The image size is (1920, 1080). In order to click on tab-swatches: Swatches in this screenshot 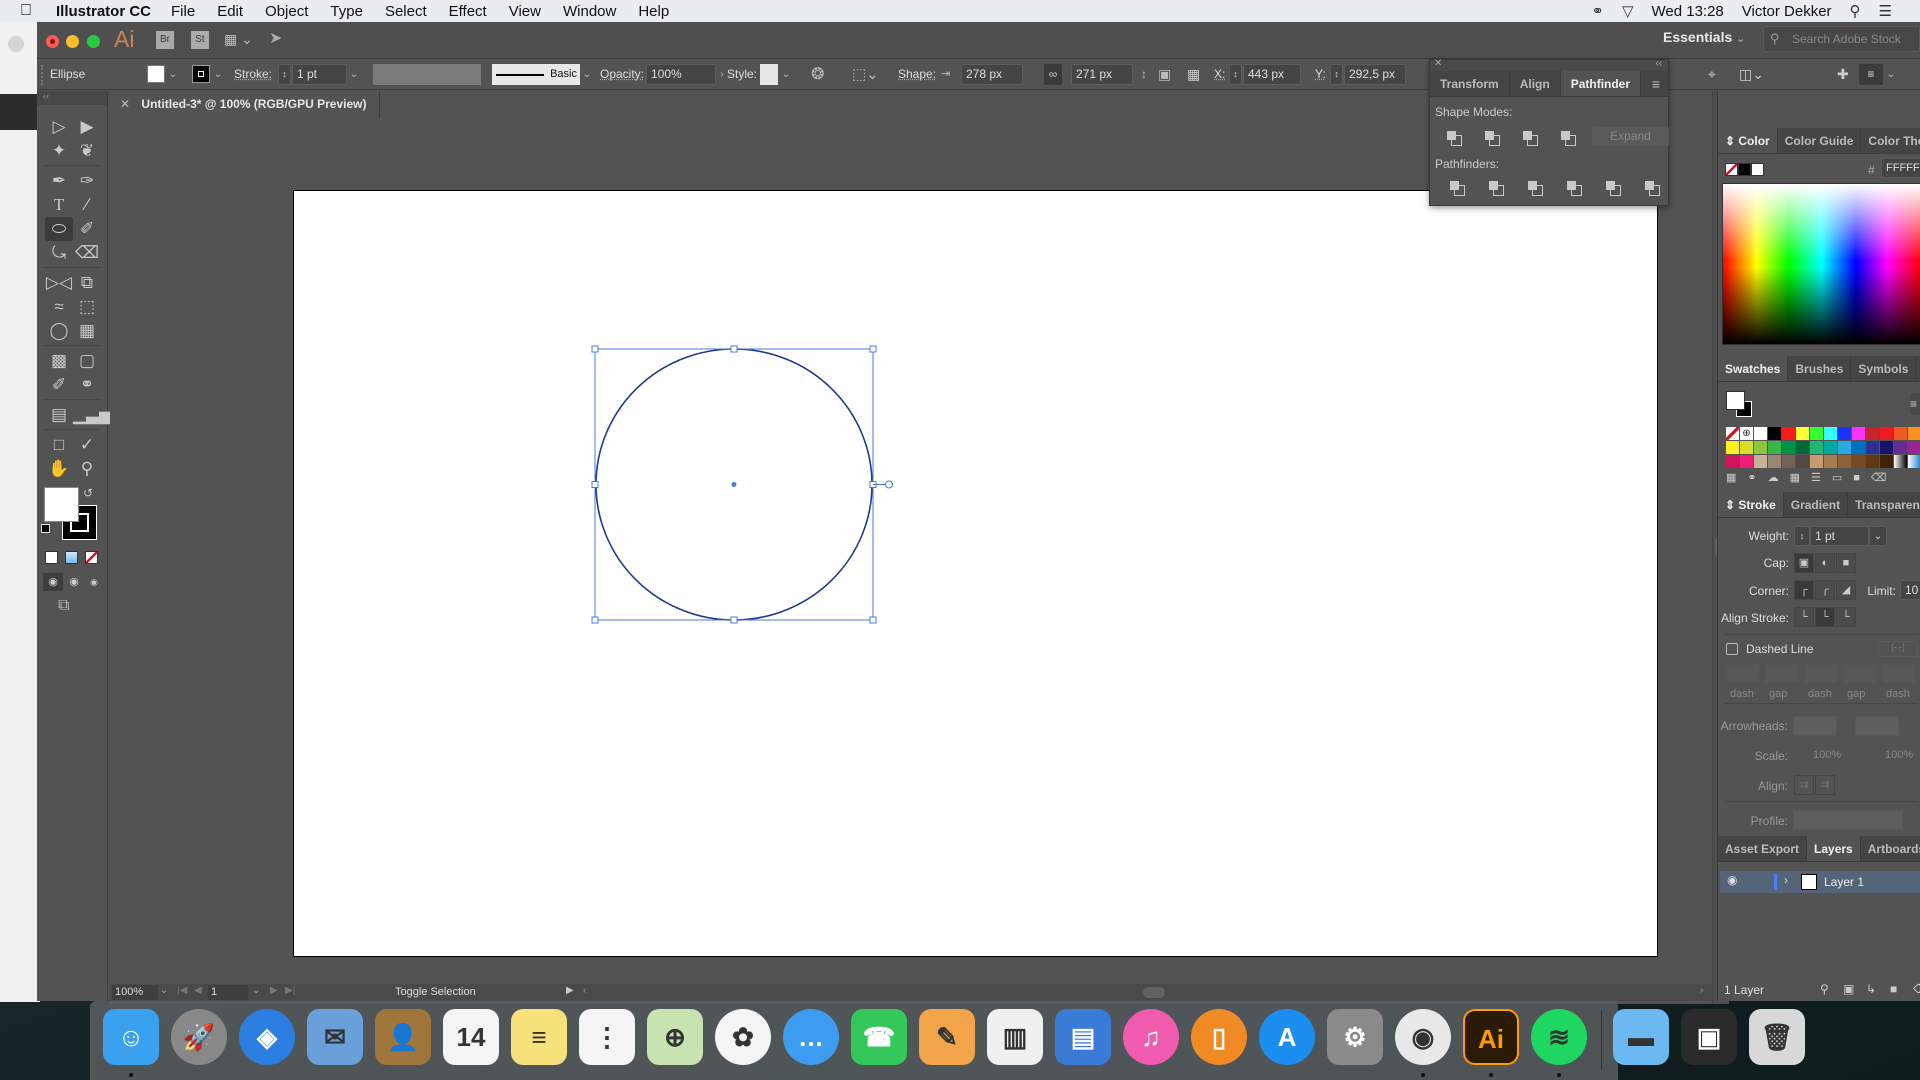, I will do `click(1753, 368)`.